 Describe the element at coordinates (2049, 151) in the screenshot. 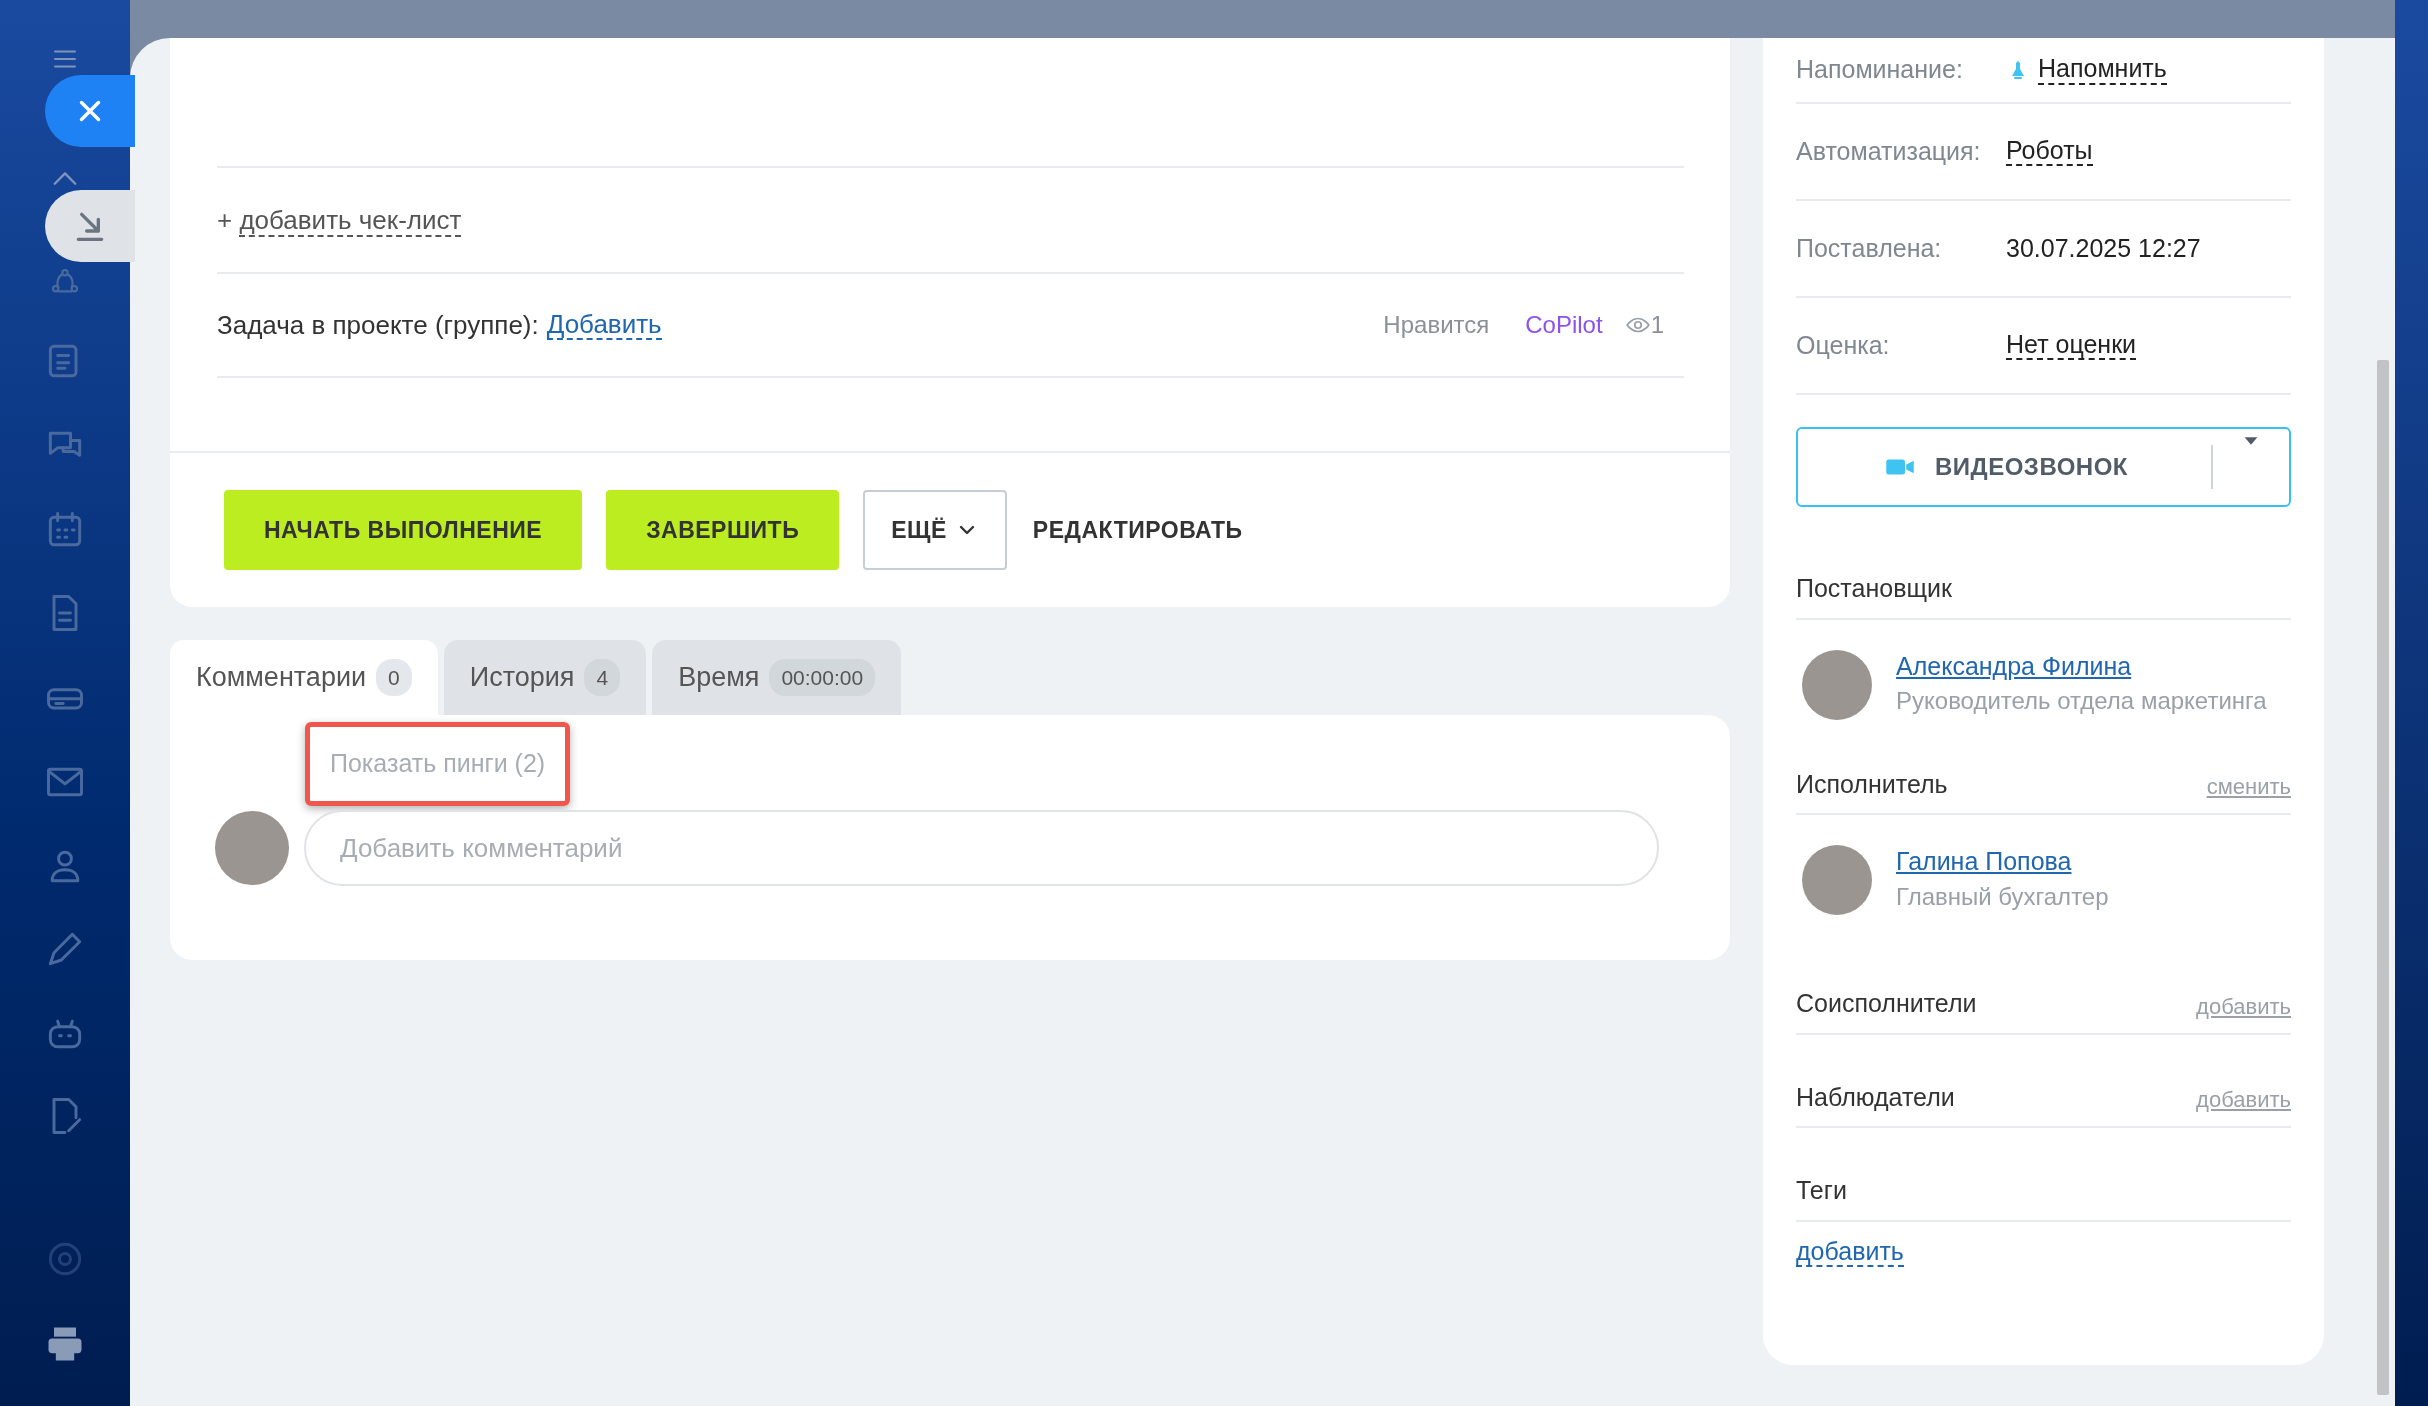

I see `field-link: Роботы` at that location.